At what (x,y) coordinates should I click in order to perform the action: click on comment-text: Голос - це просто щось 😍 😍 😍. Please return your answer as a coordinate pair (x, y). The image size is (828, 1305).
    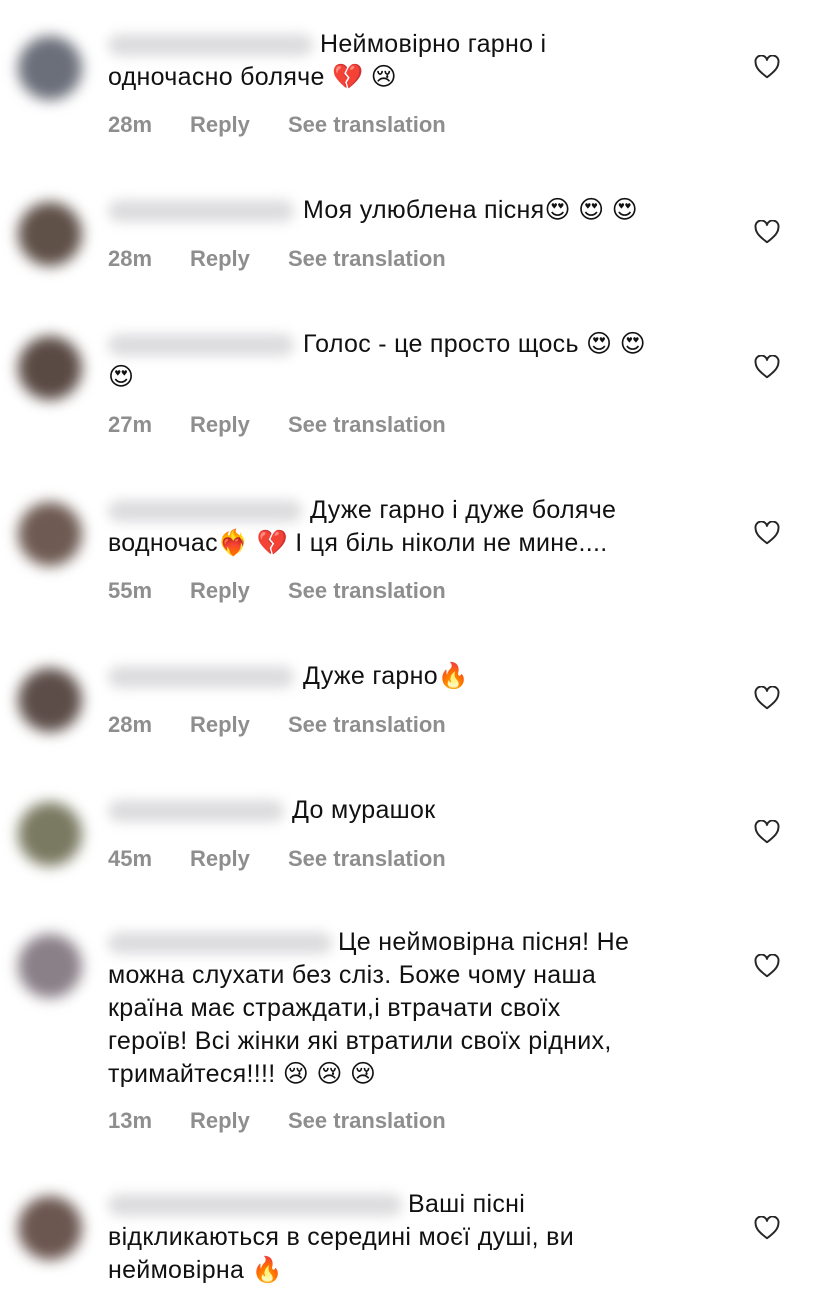
    Looking at the image, I should click on (377, 360).